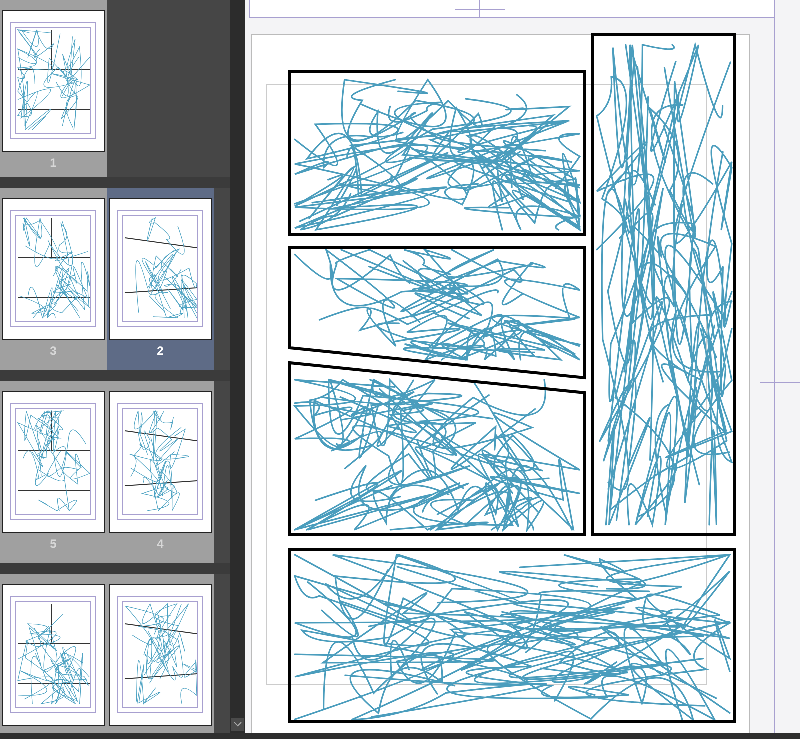 The height and width of the screenshot is (739, 800). Describe the element at coordinates (160, 351) in the screenshot. I see `page-number: 2` at that location.